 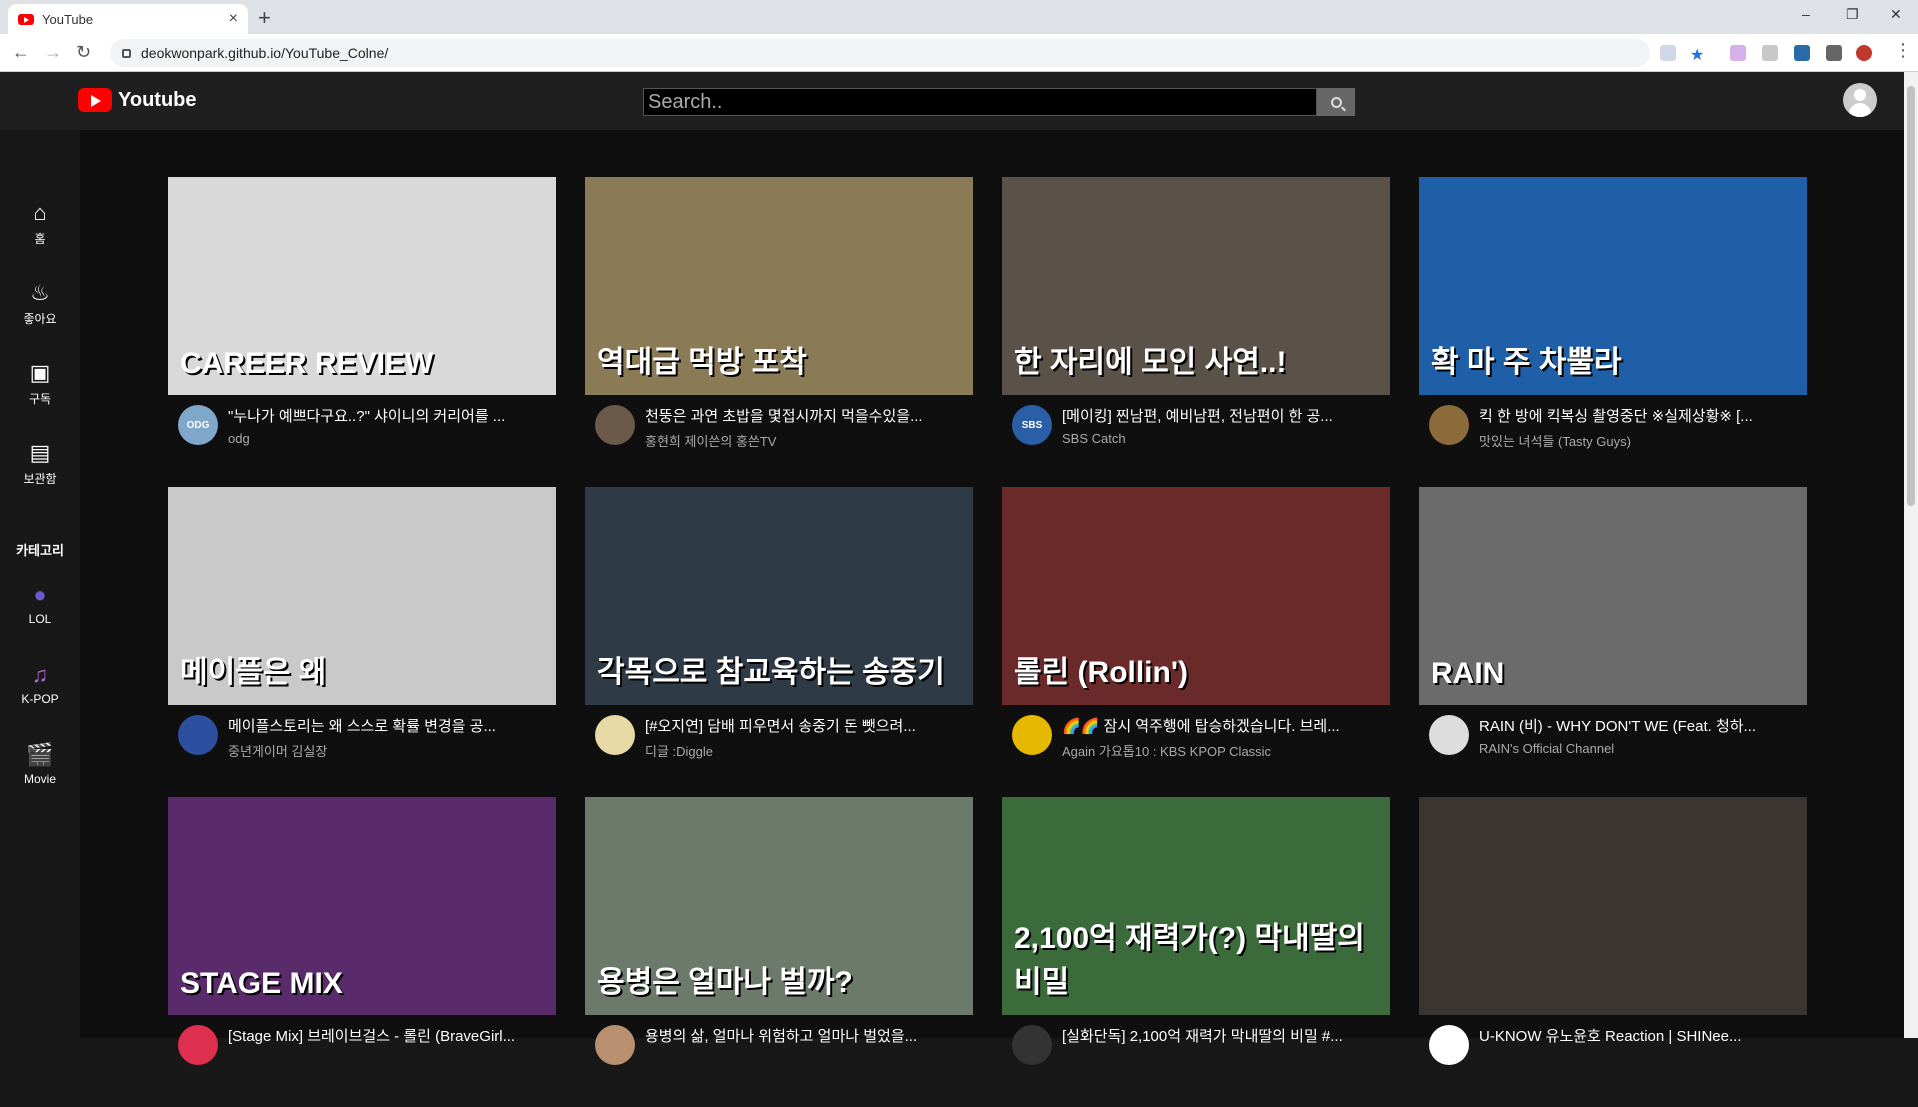 I want to click on thumbnail-caption: STAGE MIX, so click(x=261, y=983).